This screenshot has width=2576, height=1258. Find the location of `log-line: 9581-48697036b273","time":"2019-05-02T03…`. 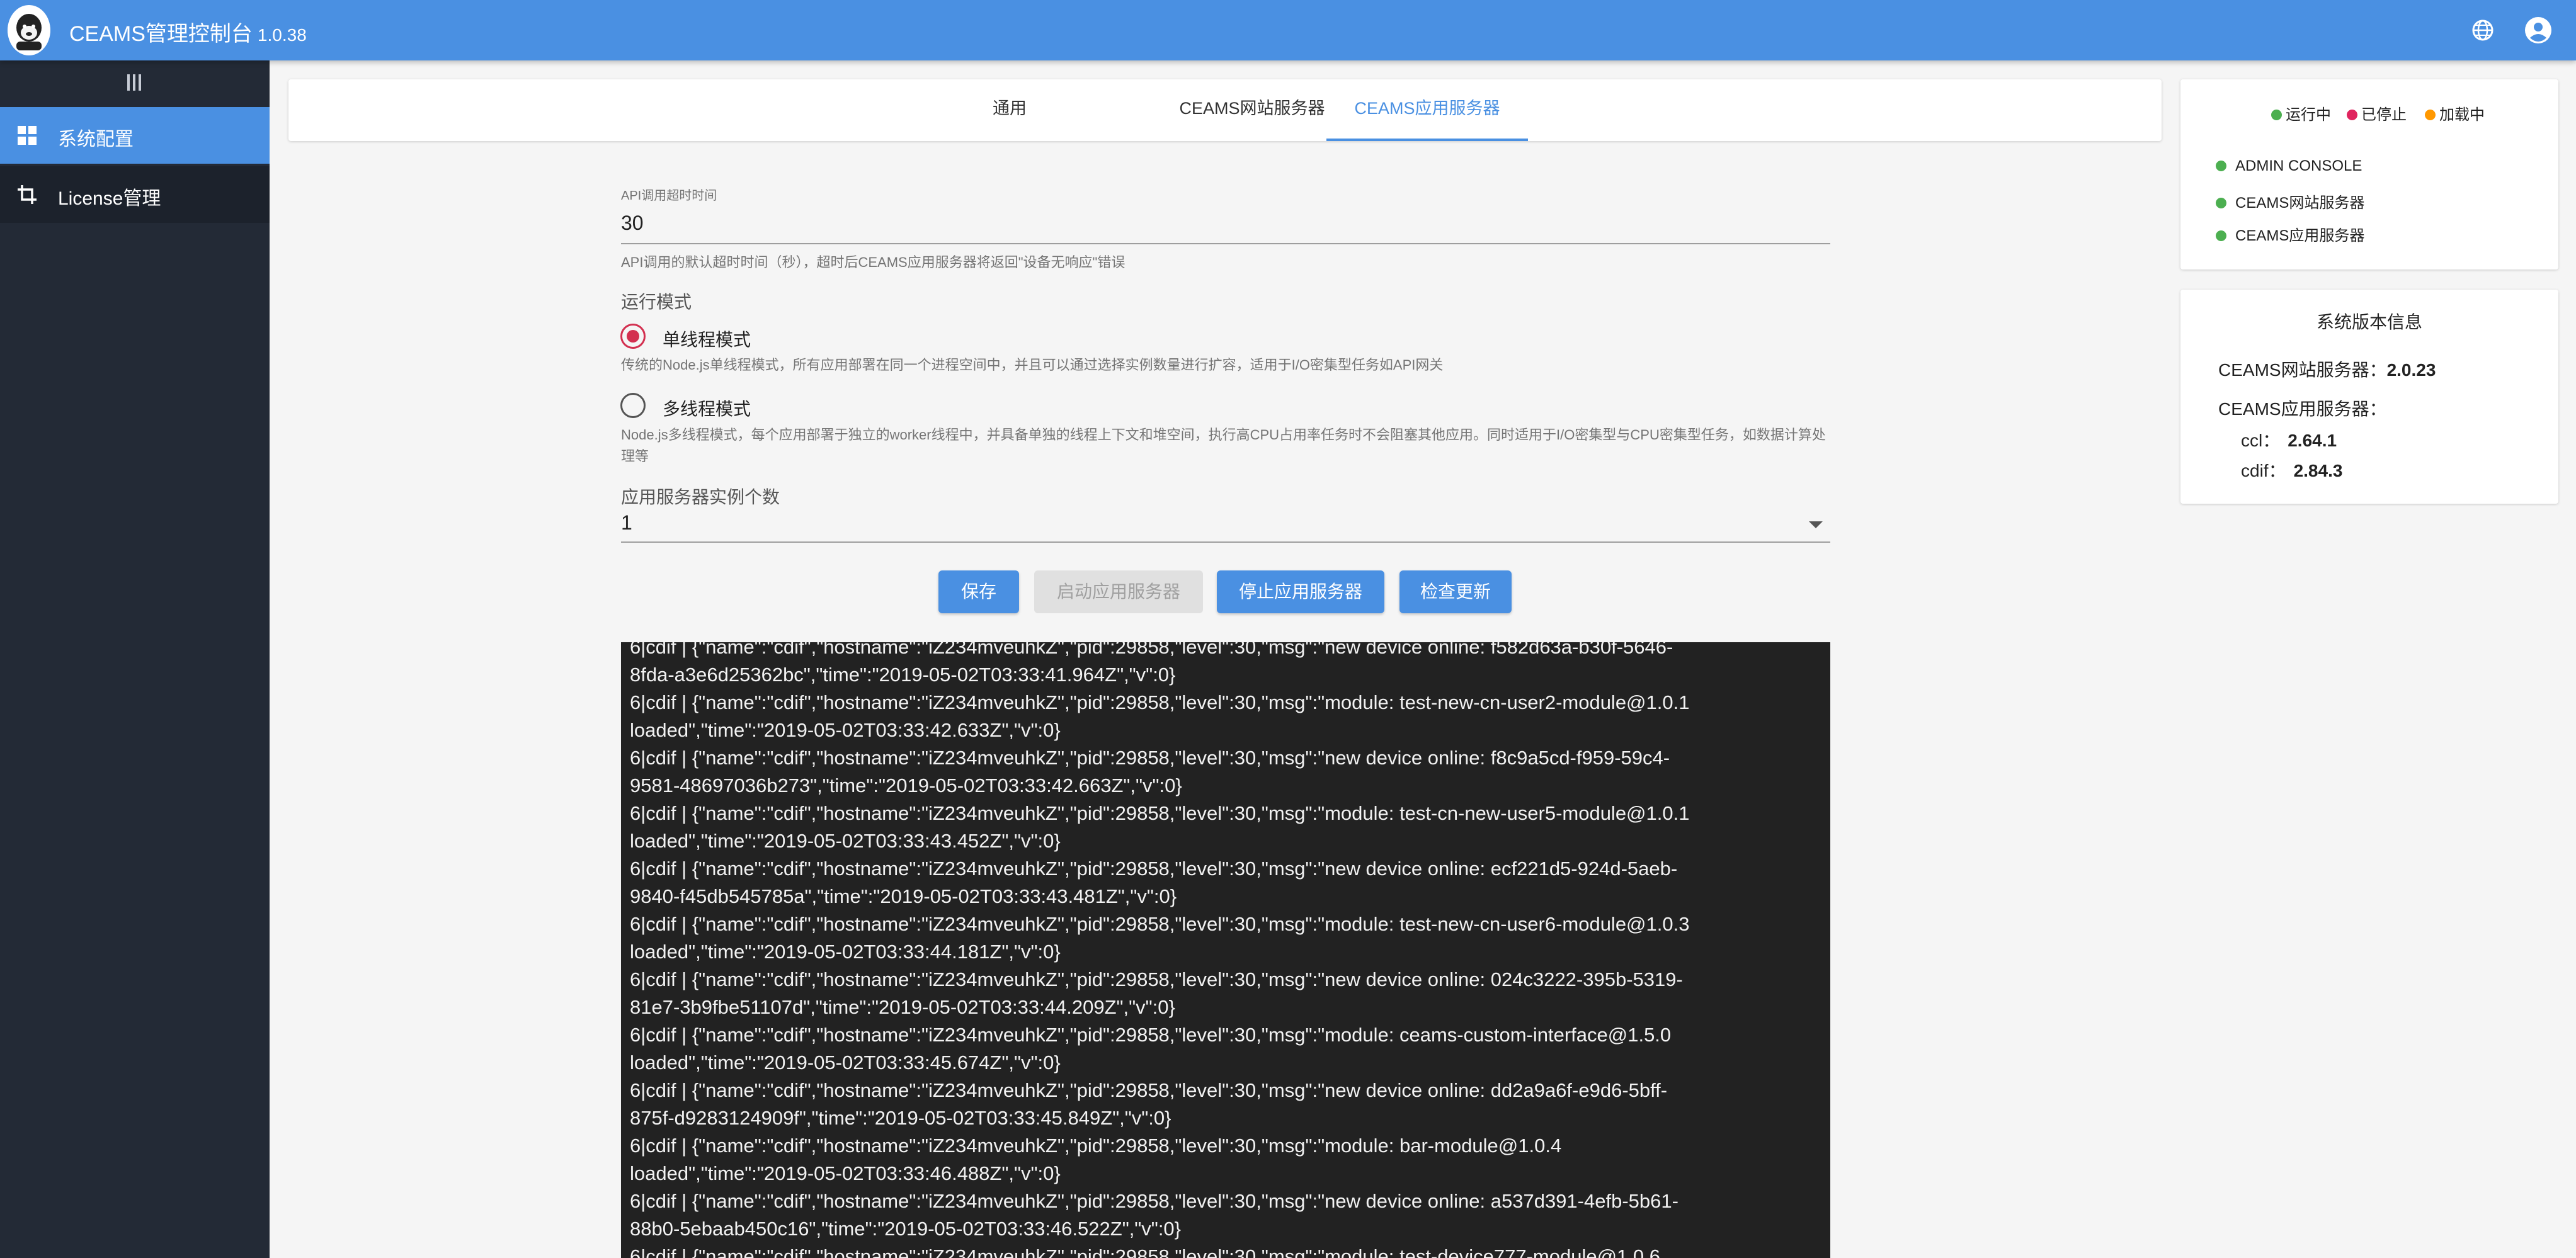

log-line: 9581-48697036b273","time":"2019-05-02T03… is located at coordinates (906, 785).